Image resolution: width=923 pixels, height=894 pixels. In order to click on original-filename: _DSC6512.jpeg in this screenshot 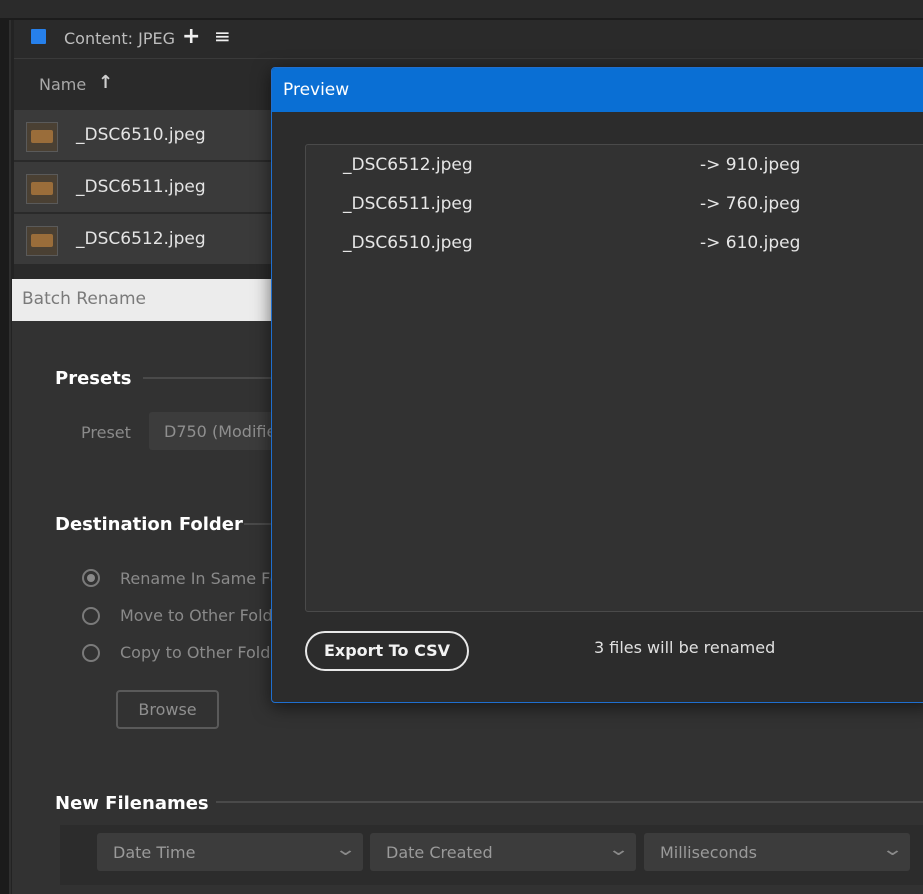, I will do `click(408, 165)`.